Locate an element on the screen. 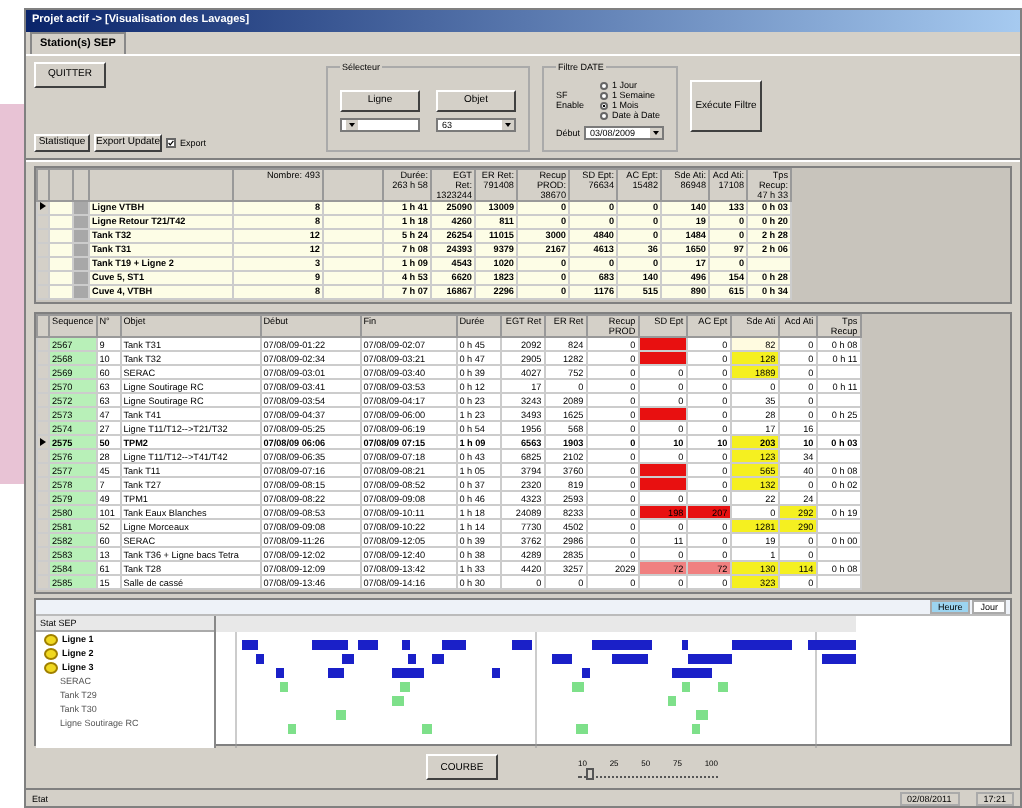  slider-thumb is located at coordinates (589, 773).